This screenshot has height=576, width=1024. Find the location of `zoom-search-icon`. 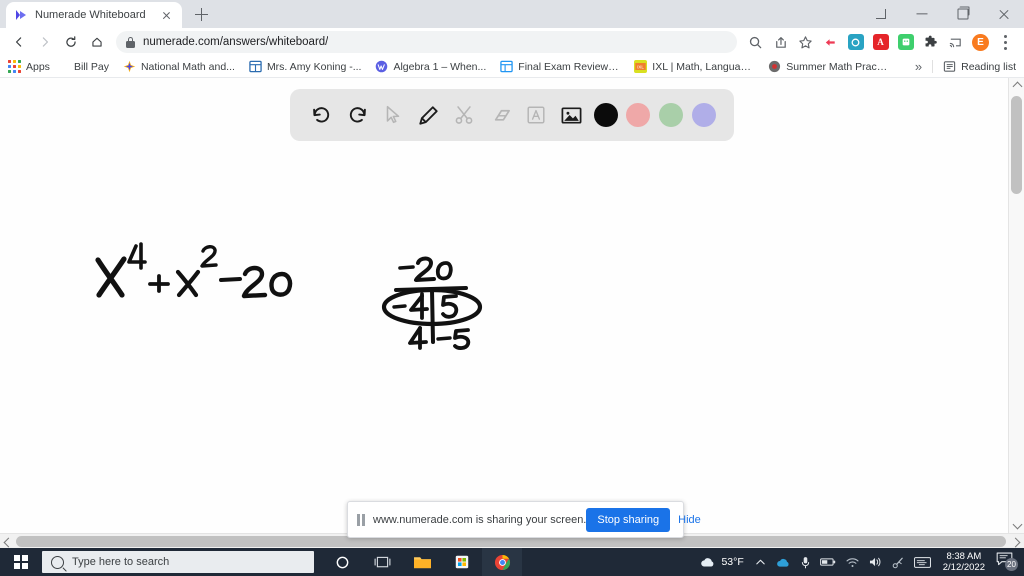

zoom-search-icon is located at coordinates (755, 42).